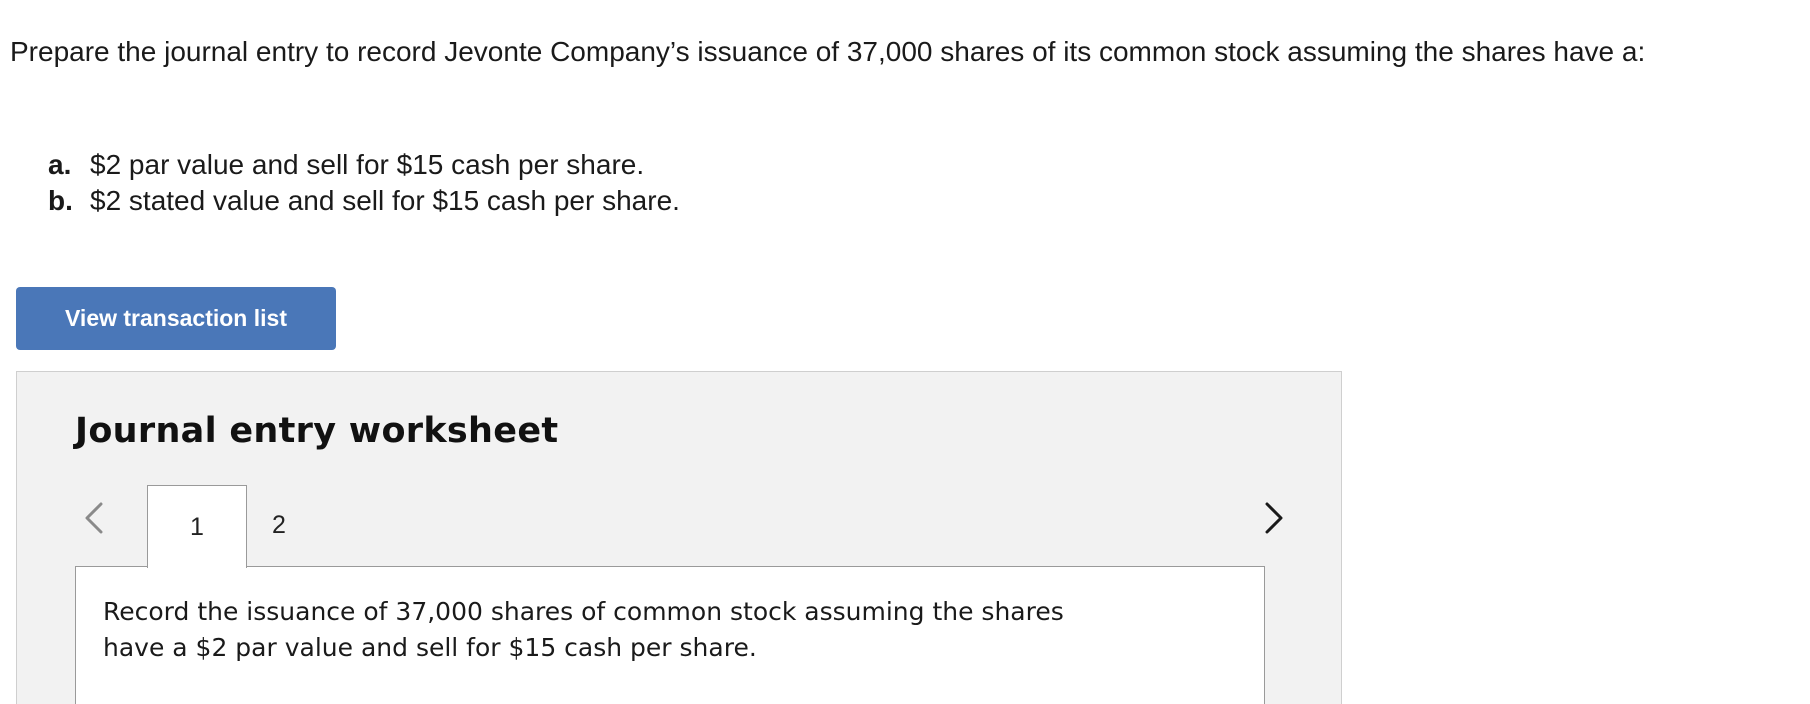 This screenshot has width=1810, height=704. What do you see at coordinates (60, 164) in the screenshot?
I see `part-letter: a.` at bounding box center [60, 164].